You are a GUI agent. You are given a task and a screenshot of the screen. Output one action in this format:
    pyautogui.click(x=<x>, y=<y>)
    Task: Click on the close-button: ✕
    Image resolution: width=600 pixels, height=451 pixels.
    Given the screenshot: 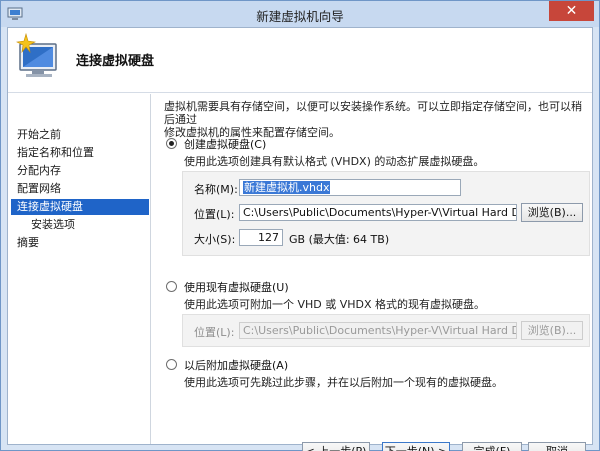 What is the action you would take?
    pyautogui.click(x=571, y=11)
    